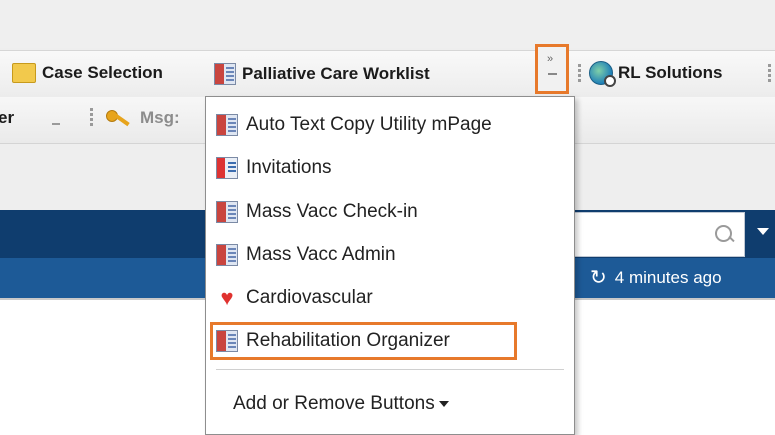 This screenshot has width=775, height=435. What do you see at coordinates (668, 277) in the screenshot?
I see `refresh-label: 4 minutes ago` at bounding box center [668, 277].